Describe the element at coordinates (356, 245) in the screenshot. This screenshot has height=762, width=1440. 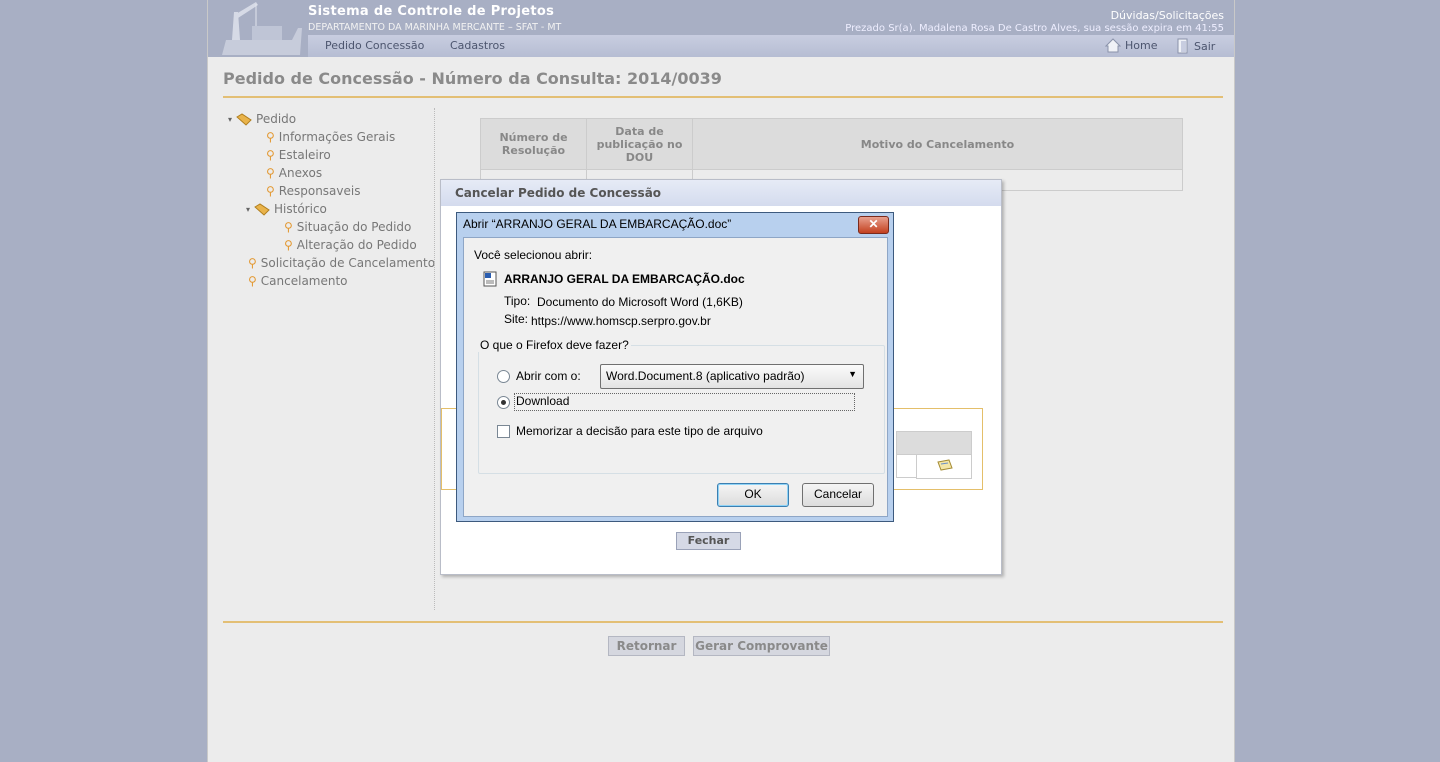
I see `tree-label: Alteração do Pedido` at that location.